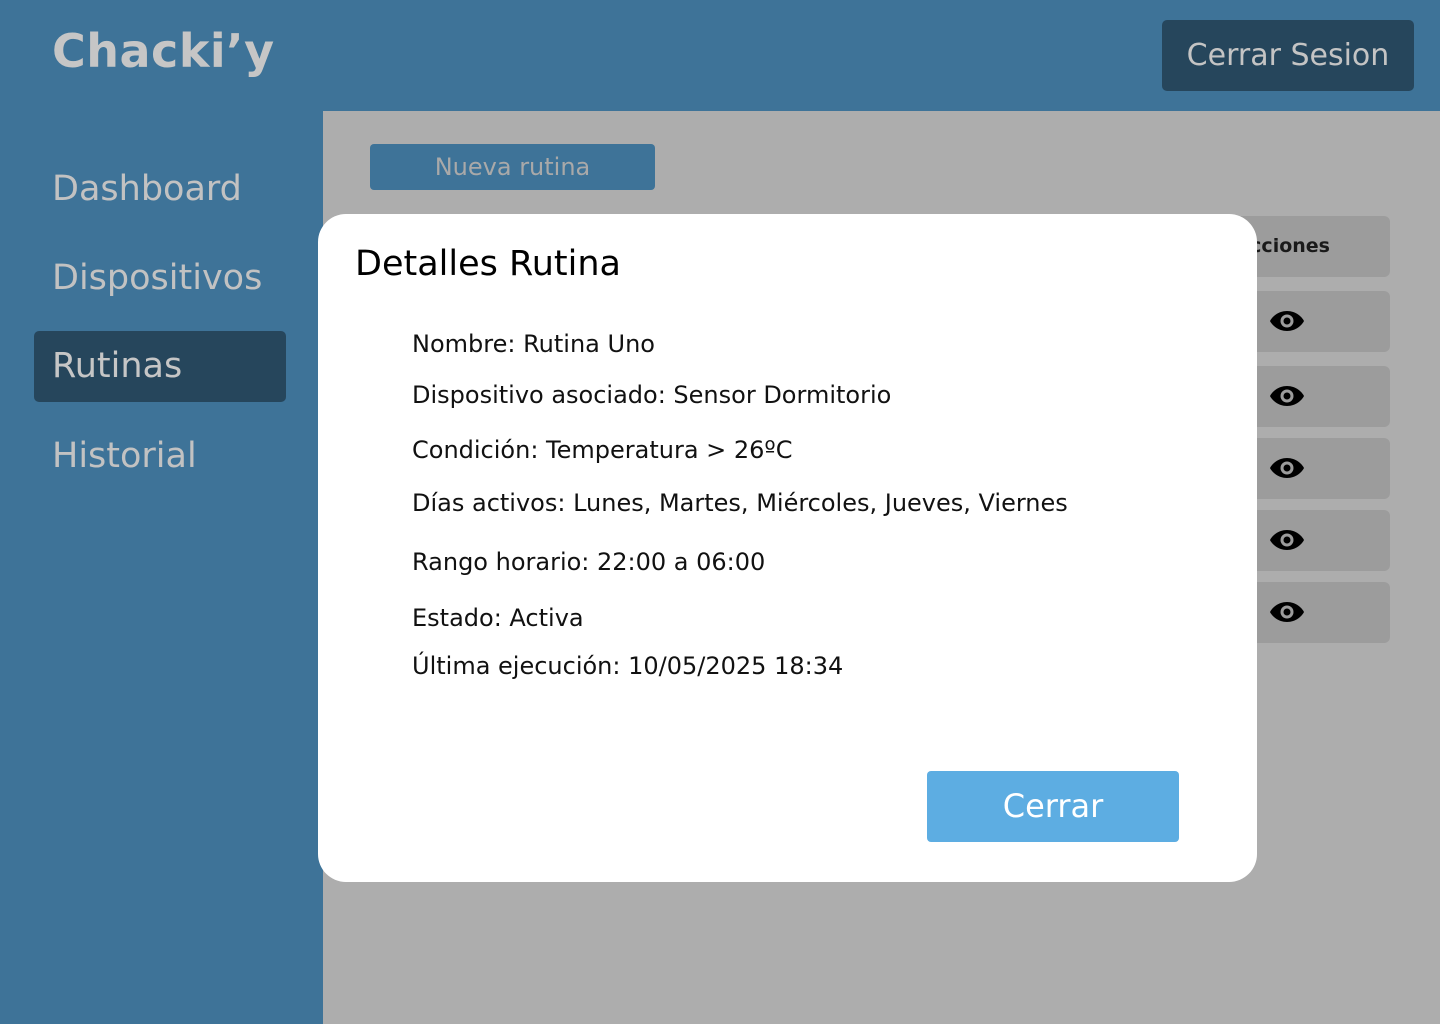 This screenshot has height=1024, width=1440. What do you see at coordinates (602, 450) in the screenshot?
I see `detail-condition: Condición: Temperatura > 26ºC` at bounding box center [602, 450].